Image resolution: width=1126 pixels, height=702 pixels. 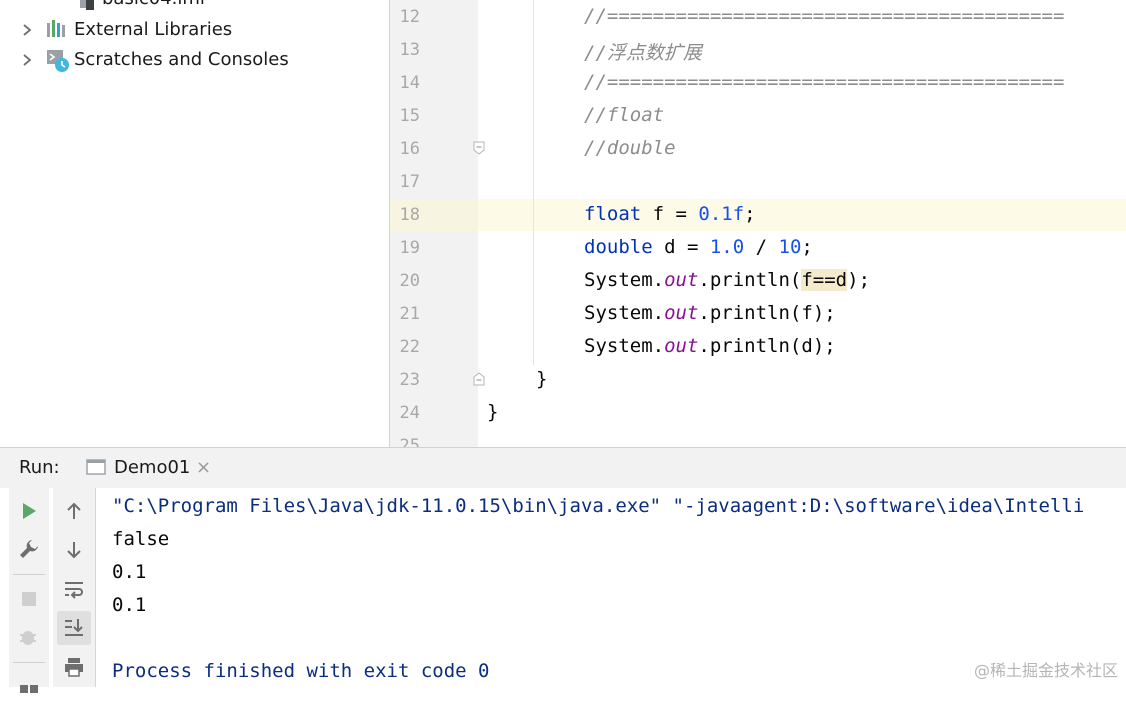 I want to click on library-icon, so click(x=56, y=28).